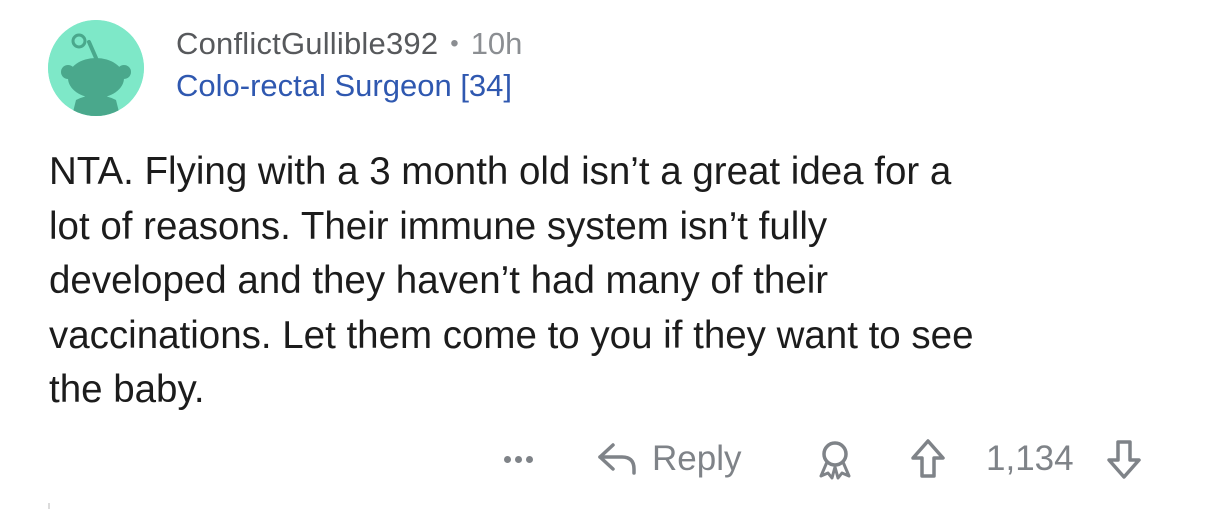 Image resolution: width=1206 pixels, height=509 pixels. I want to click on username-link: ConflictGullible392, so click(307, 44).